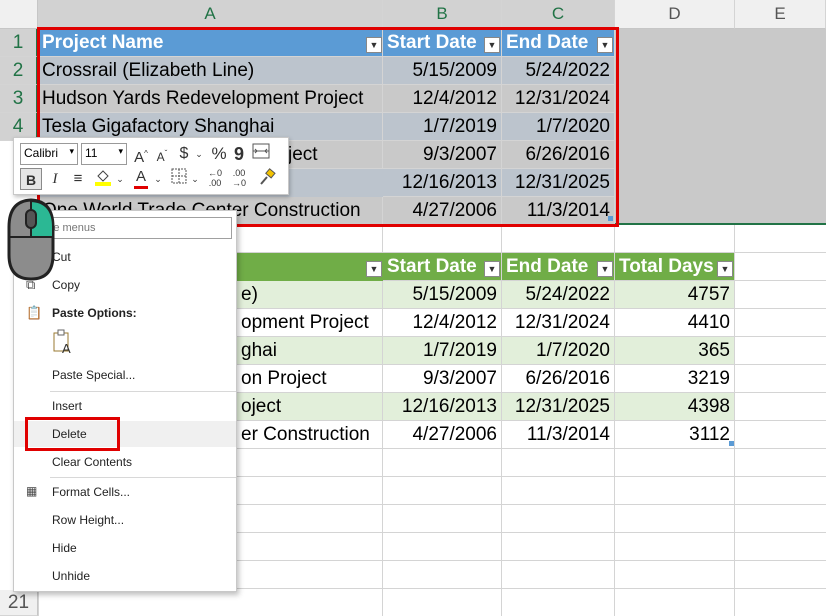 Image resolution: width=826 pixels, height=616 pixels. Describe the element at coordinates (19, 14) in the screenshot. I see `select-all-corner` at that location.